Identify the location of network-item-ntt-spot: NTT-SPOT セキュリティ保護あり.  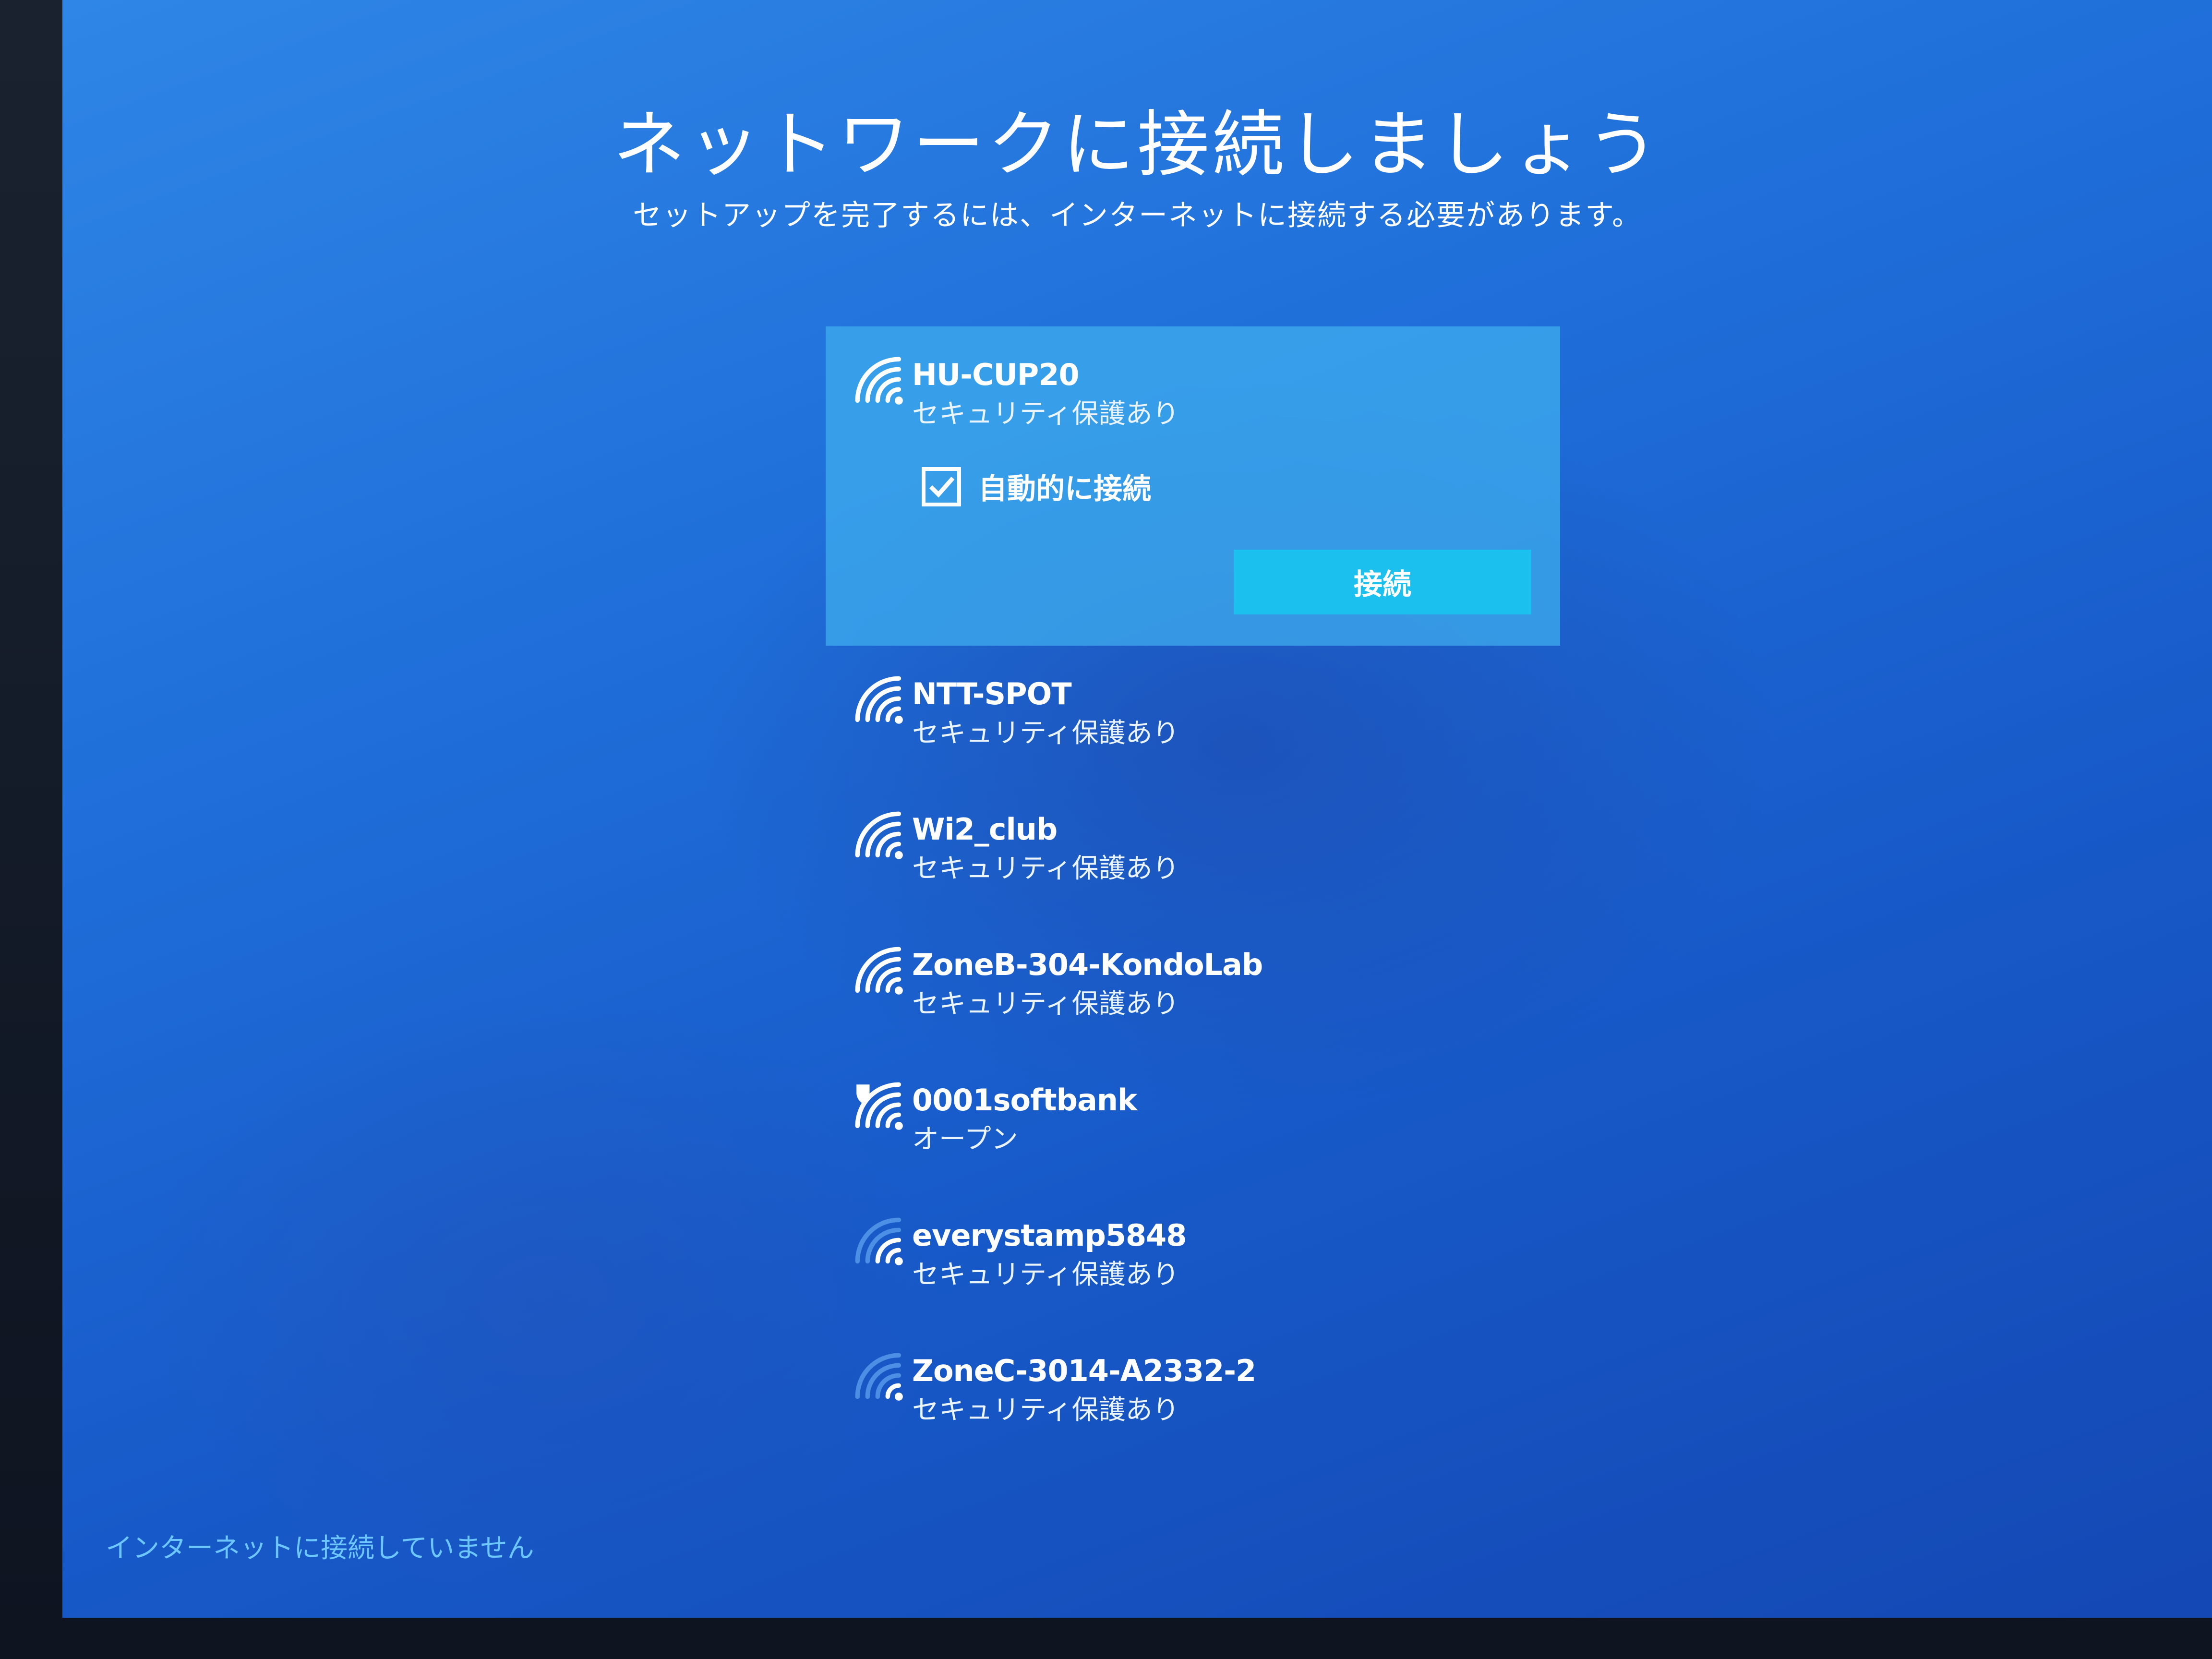
(1193, 713).